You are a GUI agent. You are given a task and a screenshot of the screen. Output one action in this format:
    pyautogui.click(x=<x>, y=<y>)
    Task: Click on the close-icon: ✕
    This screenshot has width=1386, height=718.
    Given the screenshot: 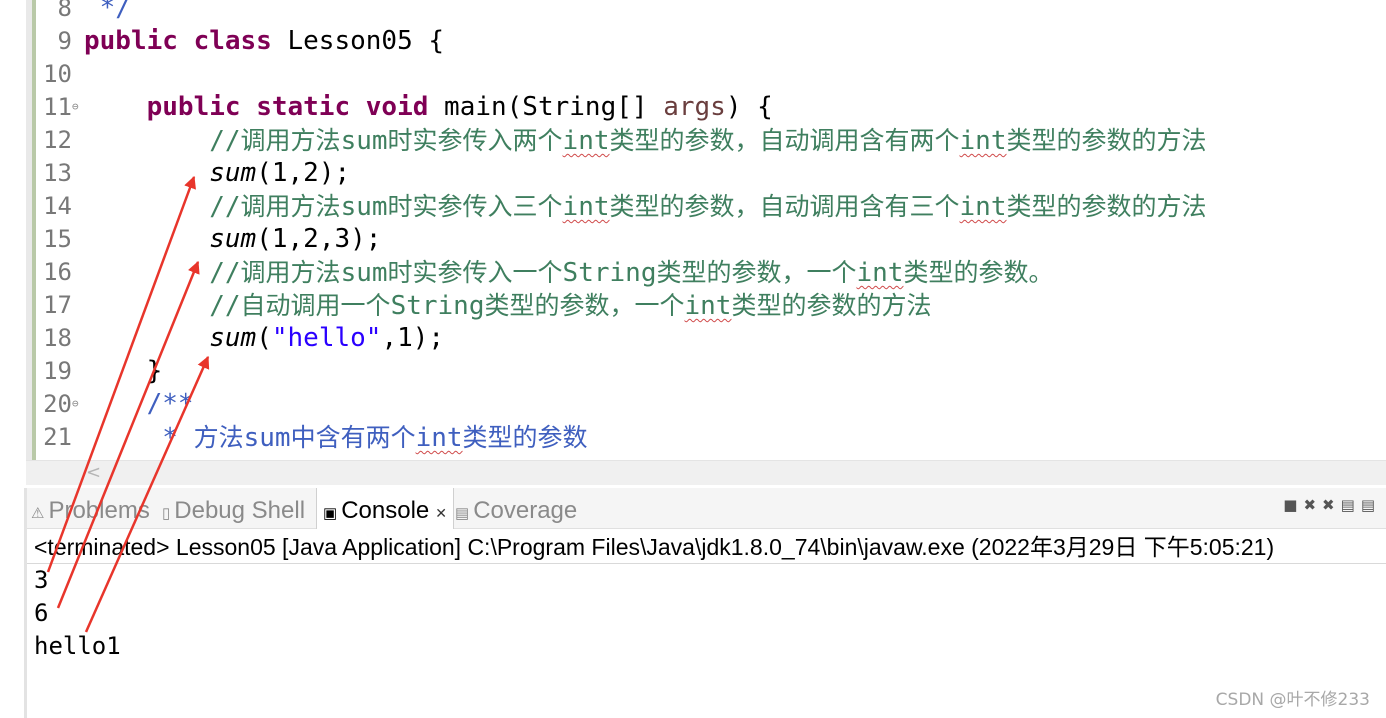 What is the action you would take?
    pyautogui.click(x=441, y=513)
    